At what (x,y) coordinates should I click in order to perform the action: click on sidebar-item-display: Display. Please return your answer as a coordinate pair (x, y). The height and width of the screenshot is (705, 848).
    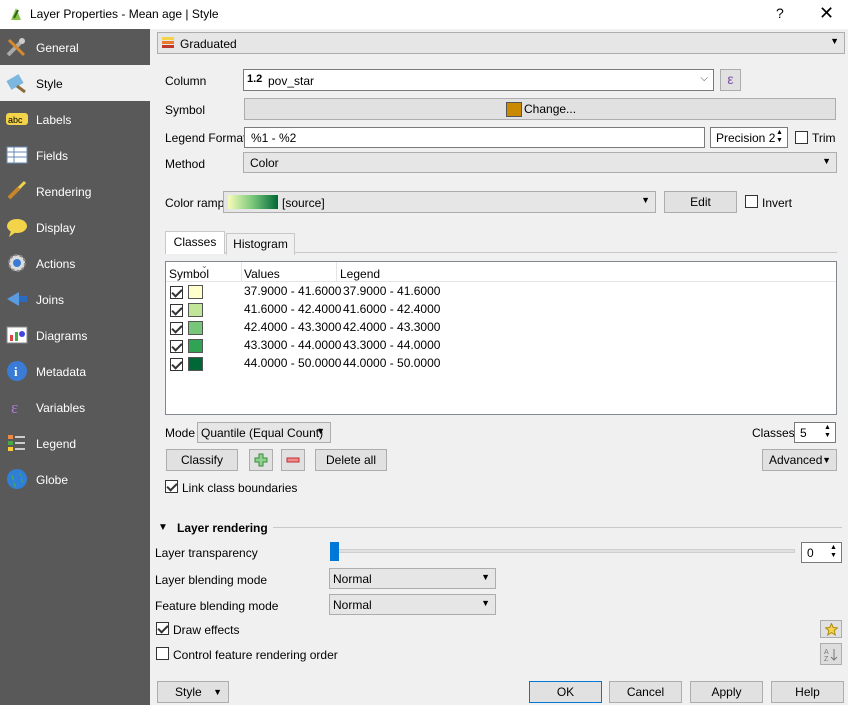
    Looking at the image, I should click on (75, 227).